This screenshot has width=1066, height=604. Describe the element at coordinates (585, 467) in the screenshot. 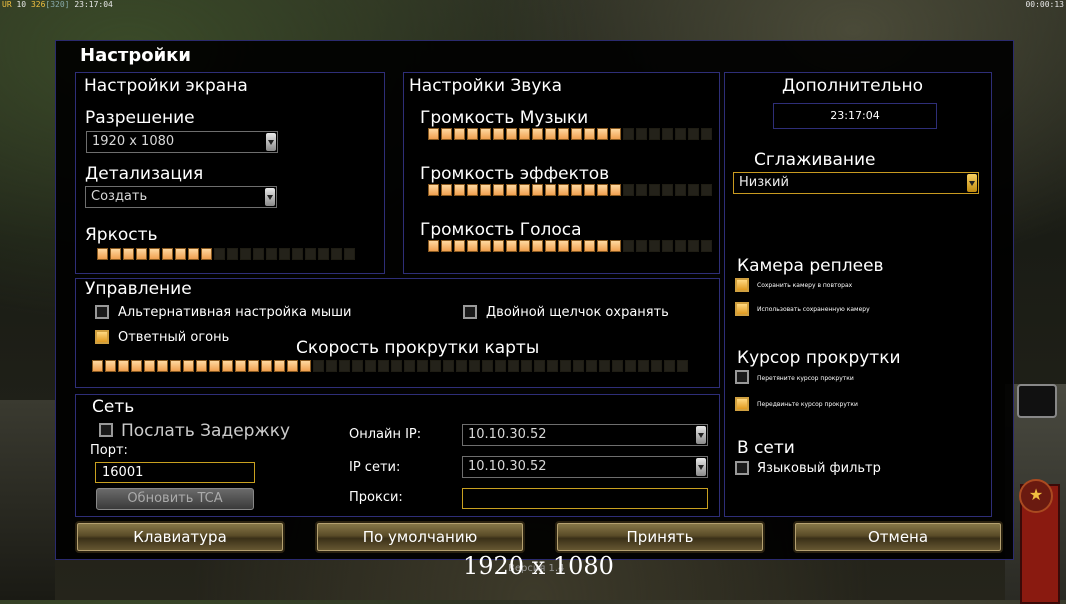

I see `lan-ip-select: 10.10.30.52` at that location.